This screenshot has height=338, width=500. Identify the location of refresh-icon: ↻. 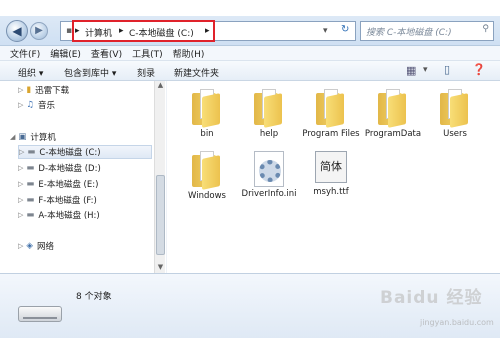
(345, 29).